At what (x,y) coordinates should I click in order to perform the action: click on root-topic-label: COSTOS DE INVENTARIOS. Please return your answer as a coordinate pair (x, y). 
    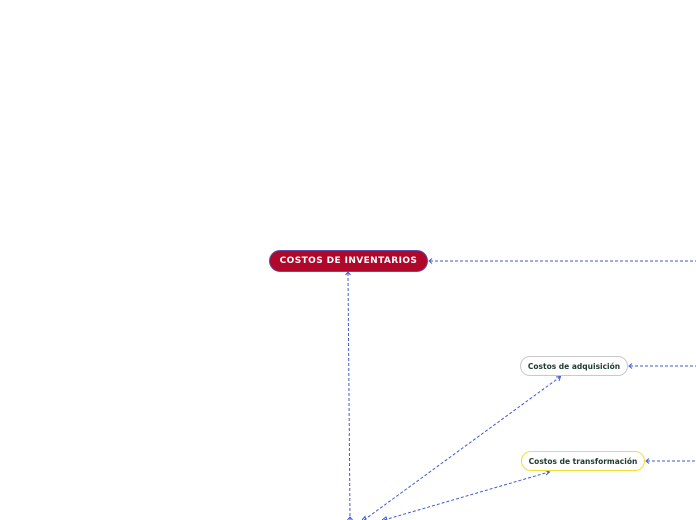
    Looking at the image, I should click on (348, 261).